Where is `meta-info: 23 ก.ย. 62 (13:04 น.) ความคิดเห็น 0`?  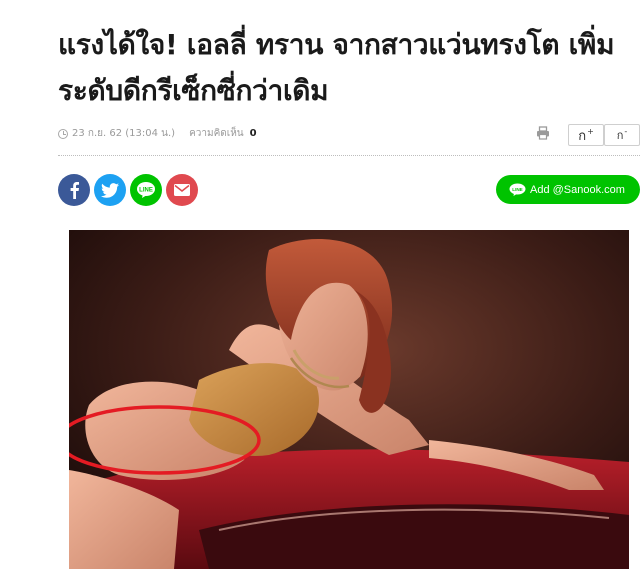
meta-info: 23 ก.ย. 62 (13:04 น.) ความคิดเห็น 0 is located at coordinates (157, 133).